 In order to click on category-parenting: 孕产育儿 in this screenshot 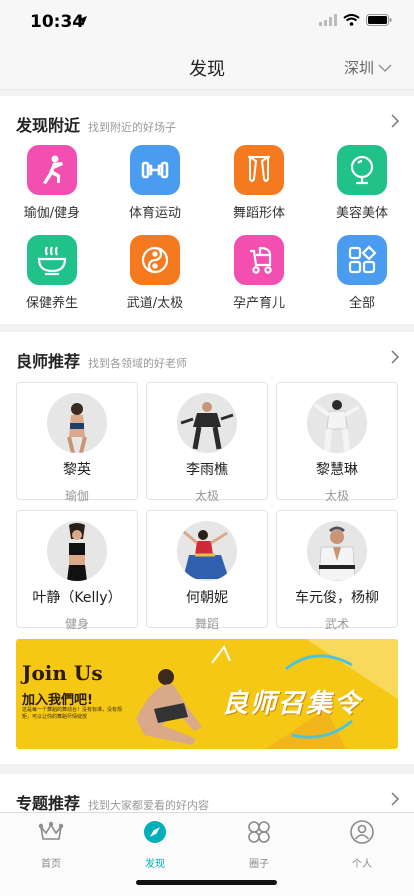, I will do `click(259, 273)`.